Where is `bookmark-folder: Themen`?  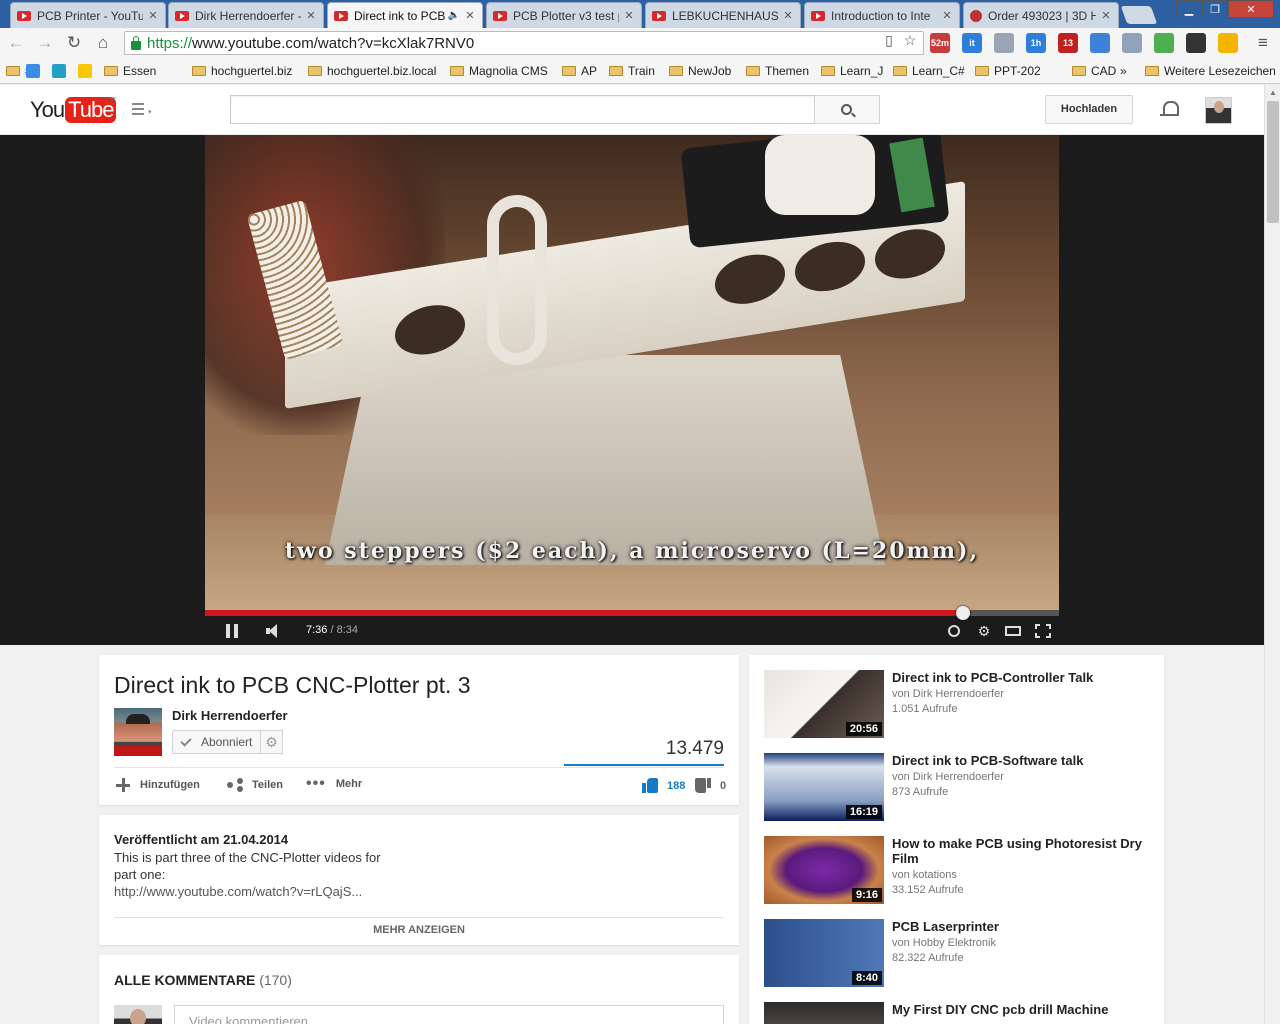 bookmark-folder: Themen is located at coordinates (777, 71).